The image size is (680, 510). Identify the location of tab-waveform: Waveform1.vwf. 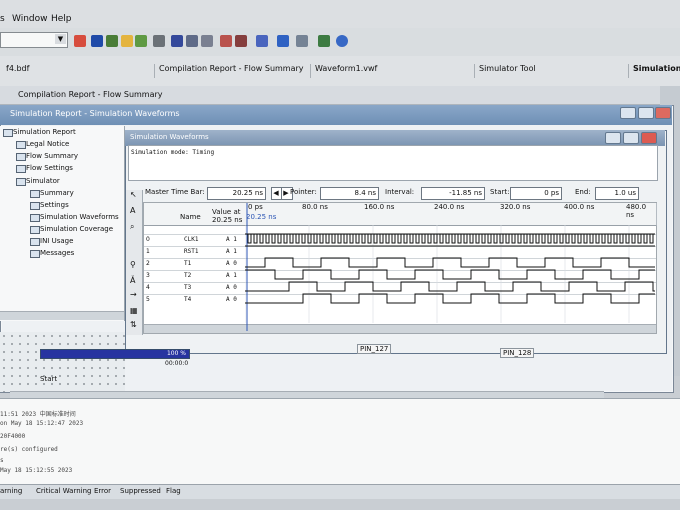
(345, 71).